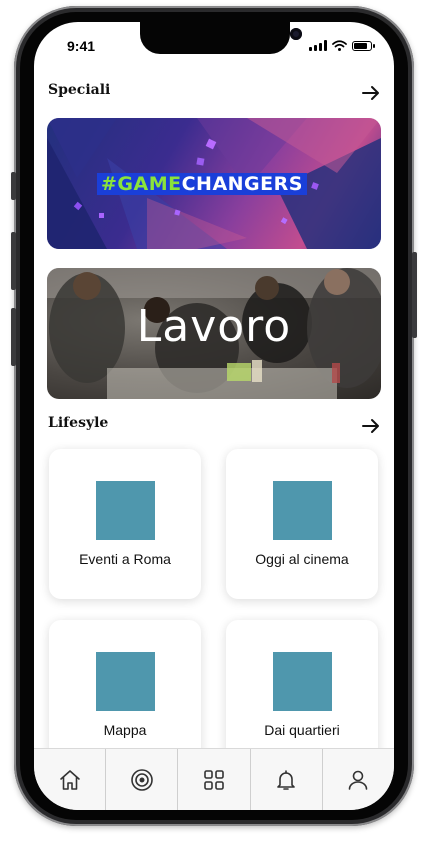  I want to click on user-icon, so click(358, 780).